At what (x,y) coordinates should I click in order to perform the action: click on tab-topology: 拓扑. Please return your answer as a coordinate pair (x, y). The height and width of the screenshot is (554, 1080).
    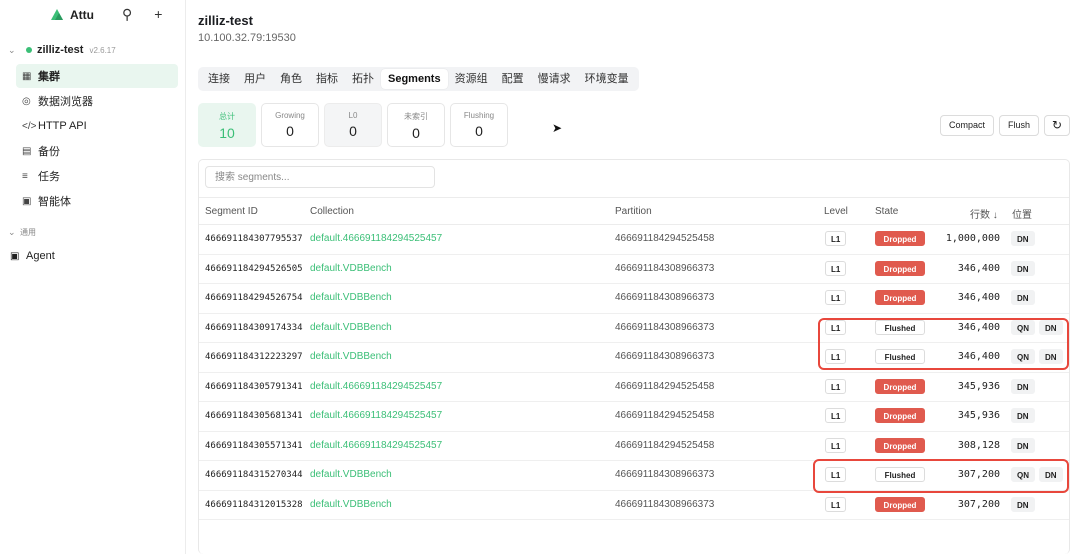
    Looking at the image, I should click on (363, 79).